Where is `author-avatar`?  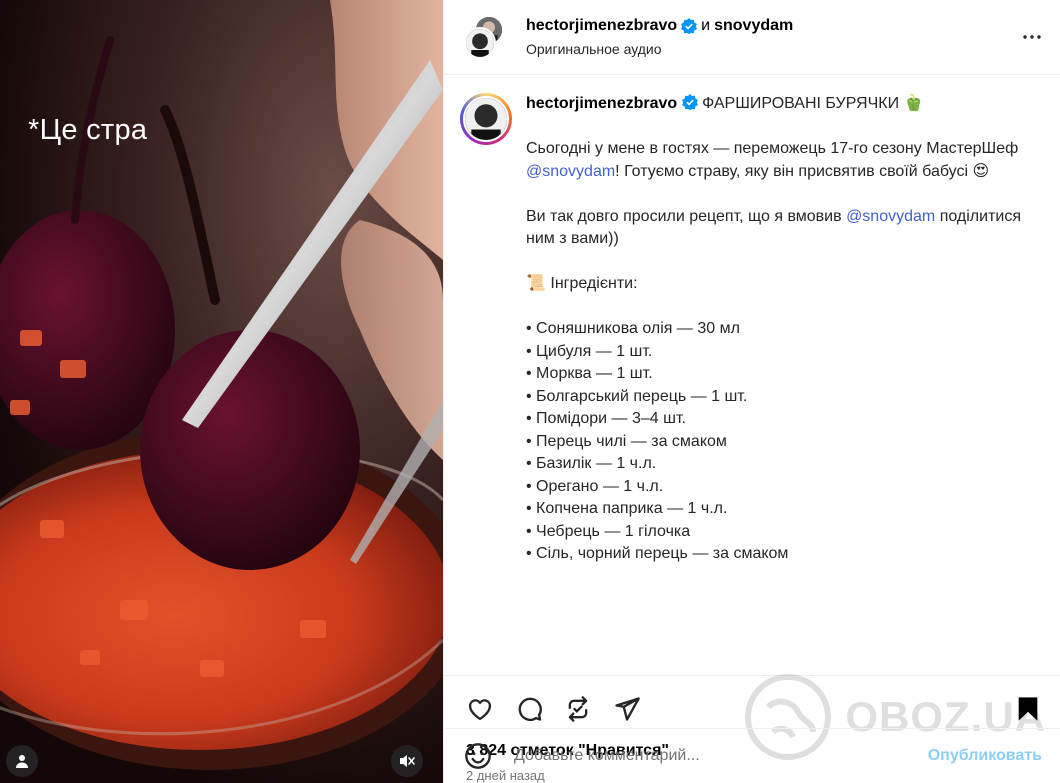 author-avatar is located at coordinates (480, 43).